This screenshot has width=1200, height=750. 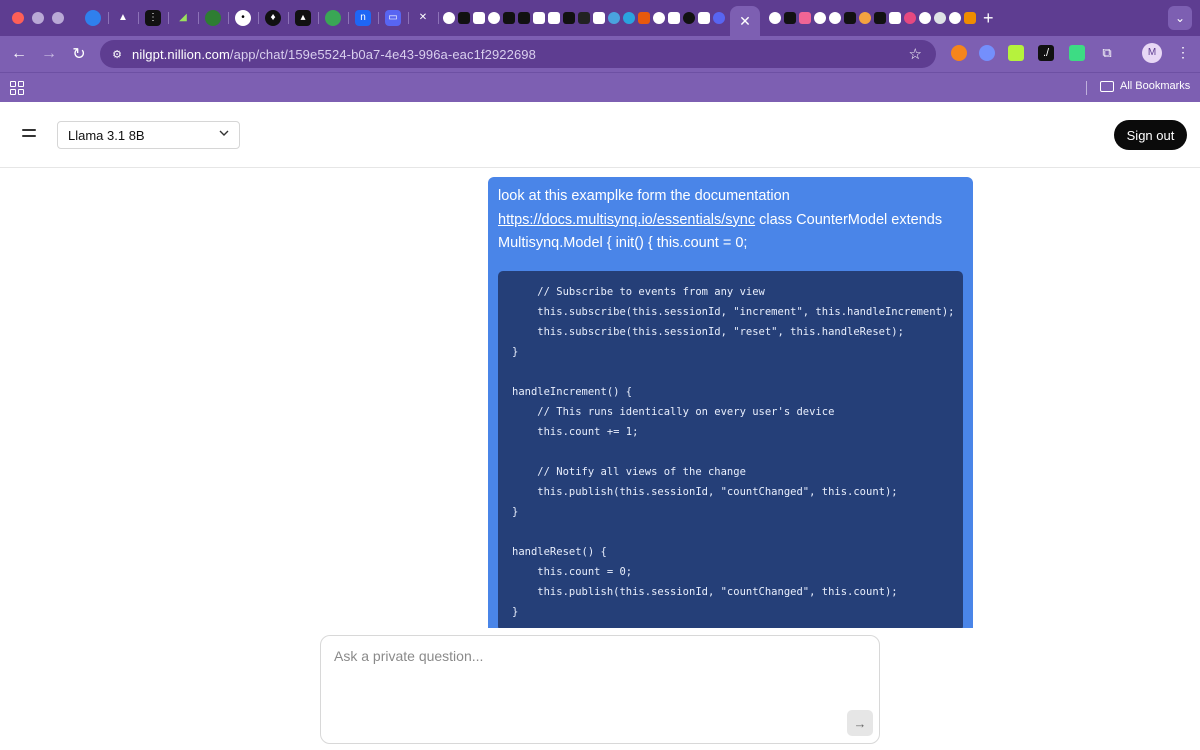 I want to click on tab-favicon-icon: ◢, so click(x=183, y=17).